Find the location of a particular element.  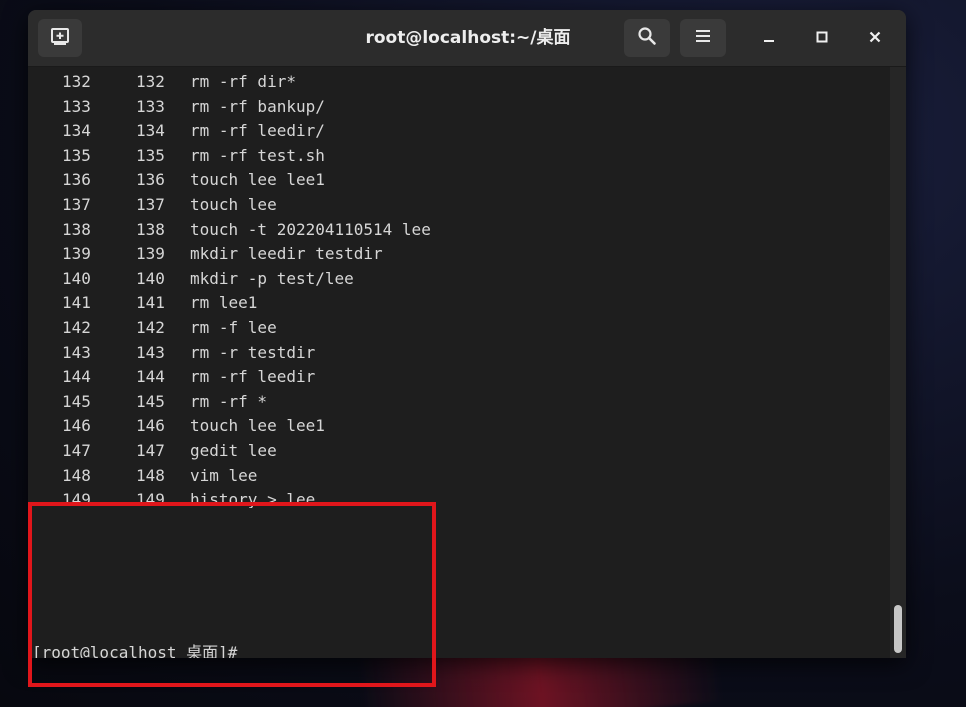

new-tab-icon is located at coordinates (60, 38).